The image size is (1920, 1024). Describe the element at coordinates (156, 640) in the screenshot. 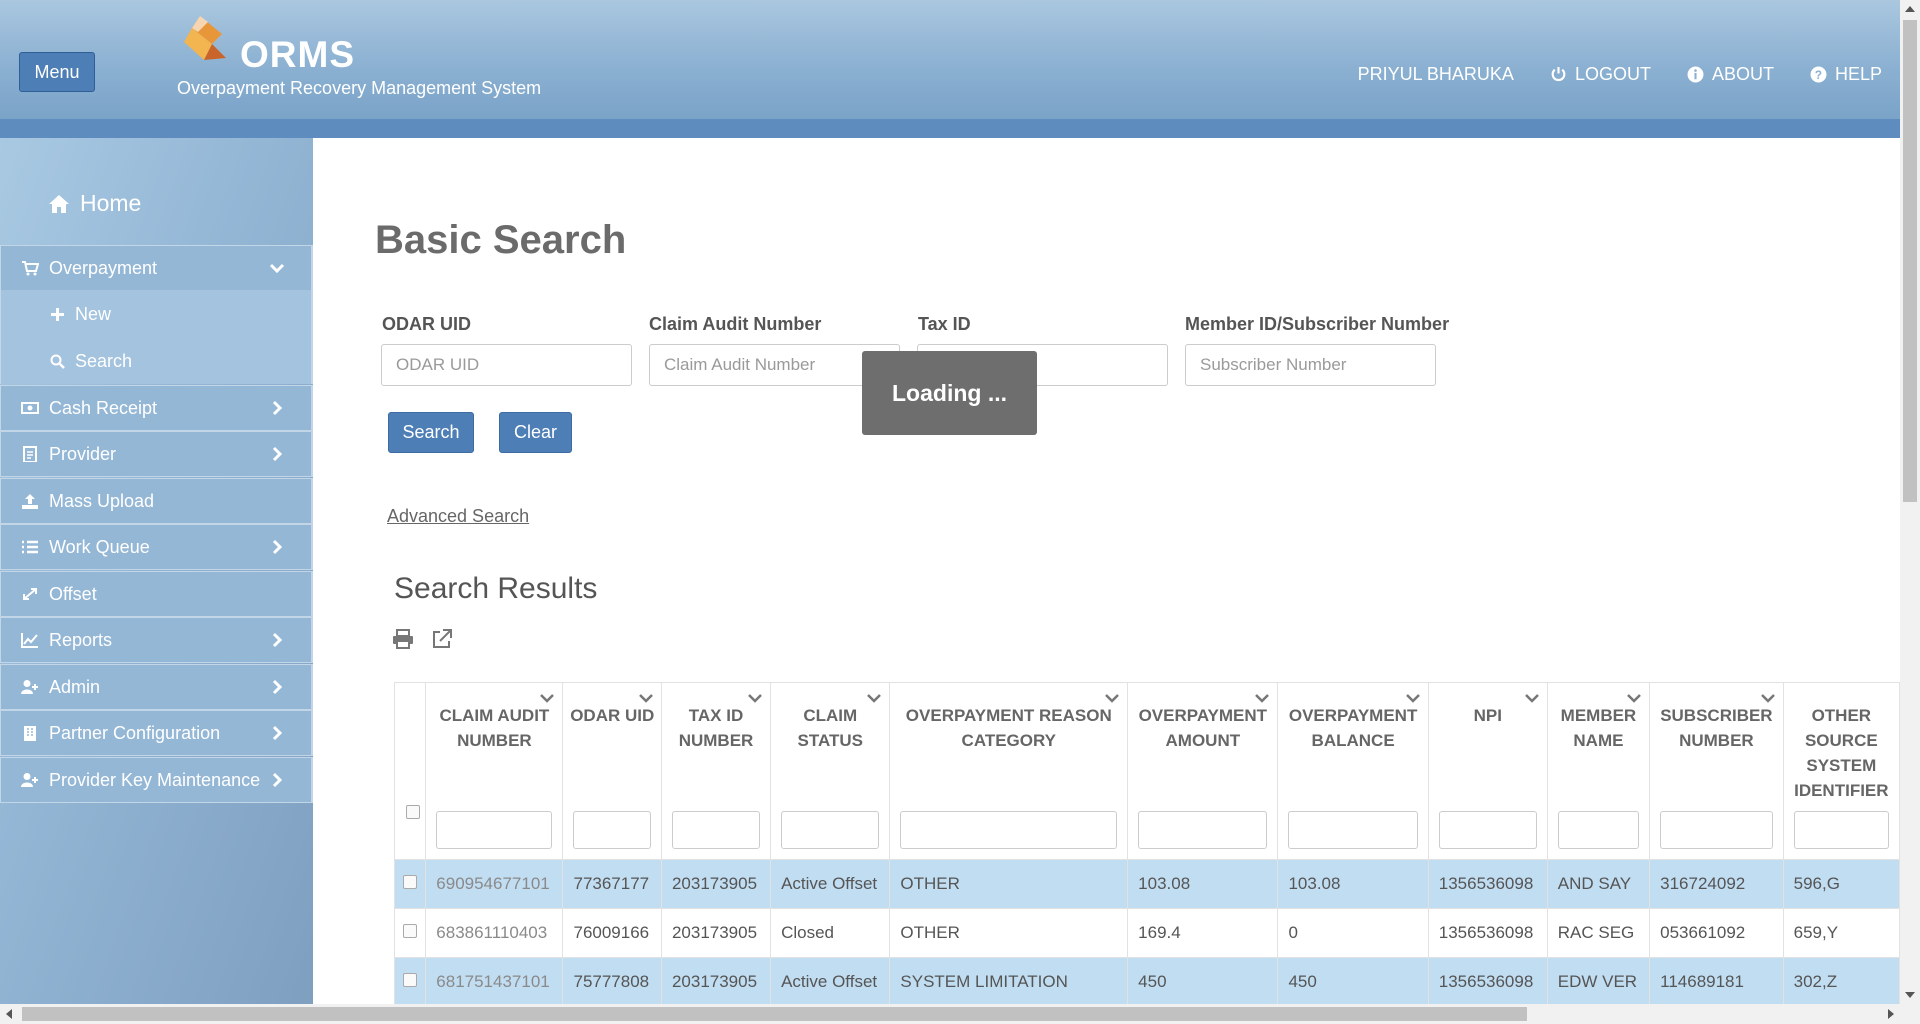

I see `sidebar-item-reports: Reports` at that location.